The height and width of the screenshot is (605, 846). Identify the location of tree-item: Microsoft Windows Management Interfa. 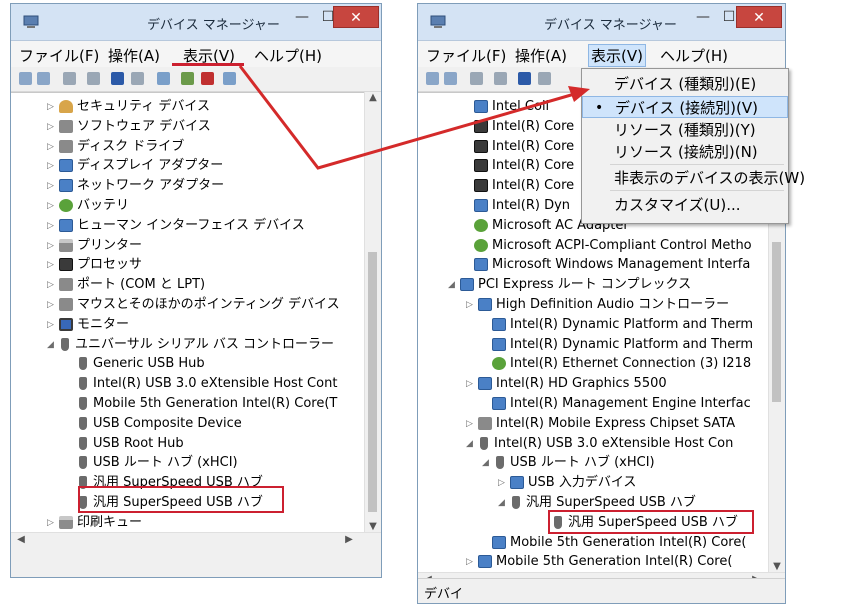
(606, 265).